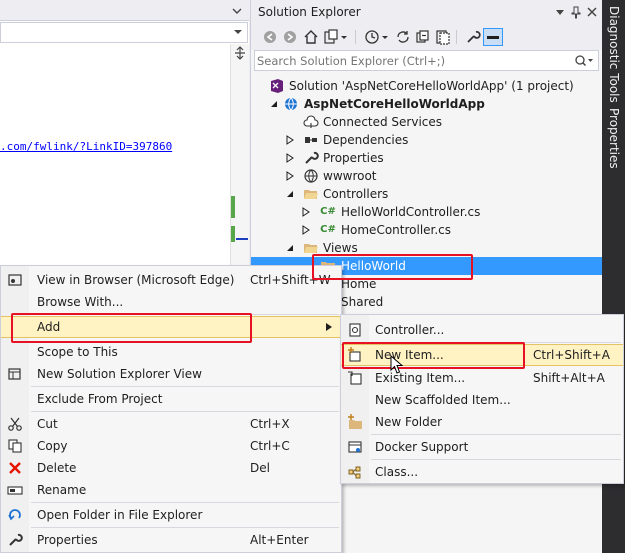 The width and height of the screenshot is (625, 553). I want to click on copy-icon, so click(15, 446).